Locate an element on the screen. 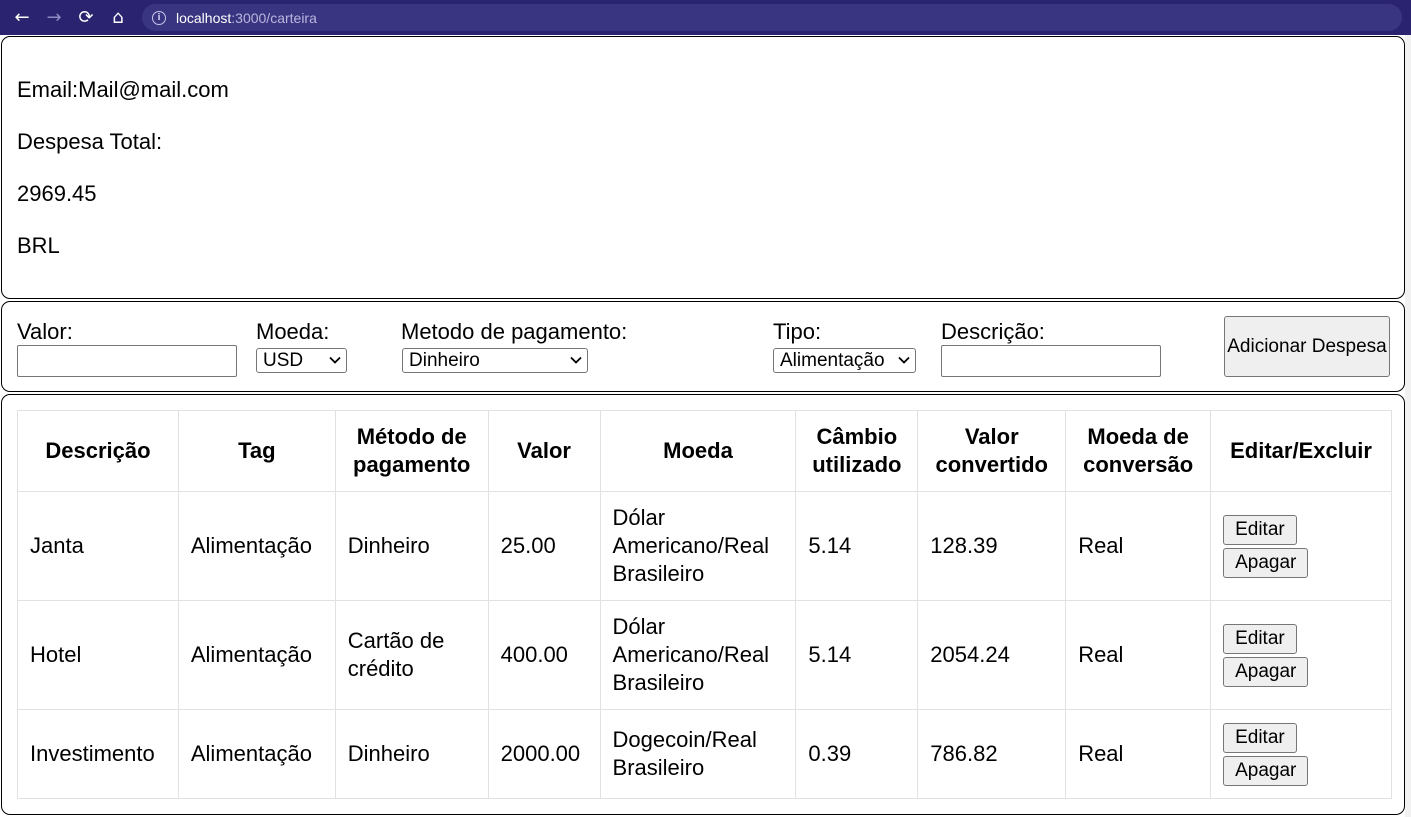  browser-toolbar: ← → ⟳ ⌂ i localhost:3000/carteira is located at coordinates (705, 17).